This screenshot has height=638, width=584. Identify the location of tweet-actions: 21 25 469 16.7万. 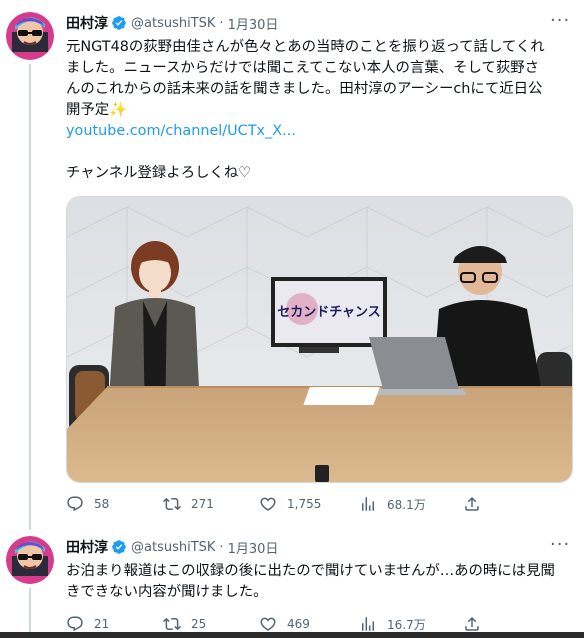
(284, 624).